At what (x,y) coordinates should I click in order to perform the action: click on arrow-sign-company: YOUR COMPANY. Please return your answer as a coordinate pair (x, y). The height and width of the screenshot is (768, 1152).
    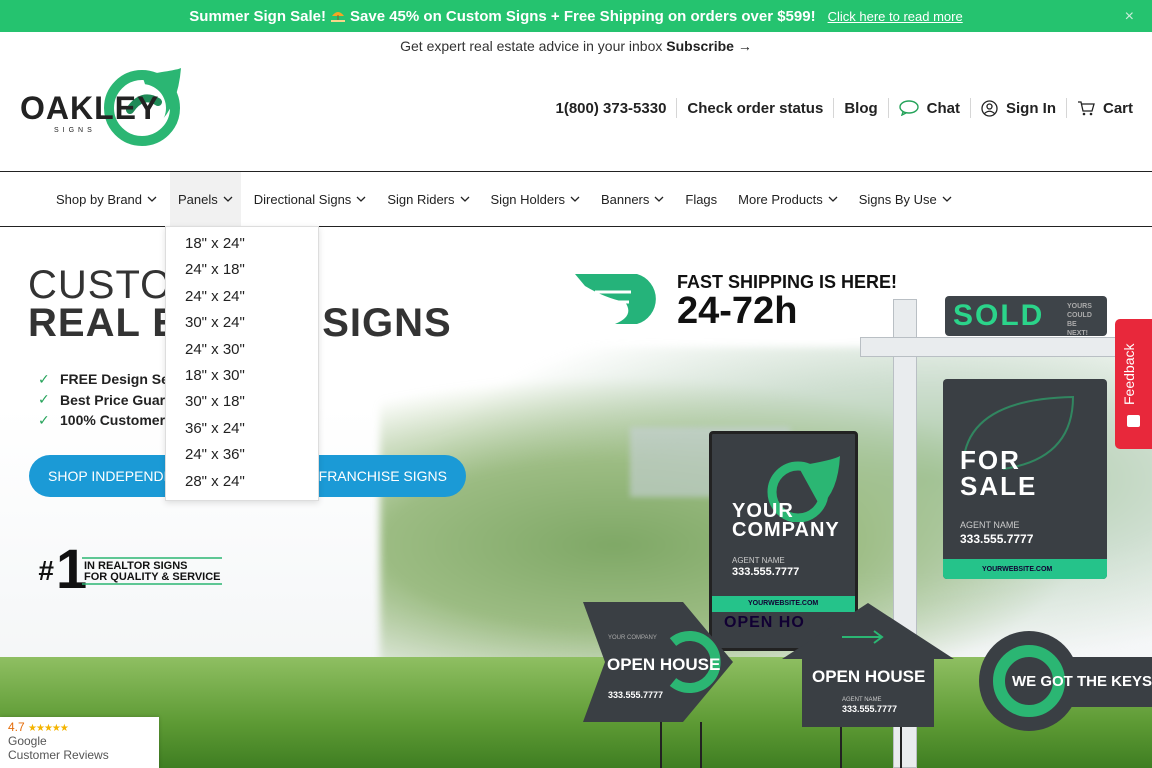
    Looking at the image, I should click on (632, 638).